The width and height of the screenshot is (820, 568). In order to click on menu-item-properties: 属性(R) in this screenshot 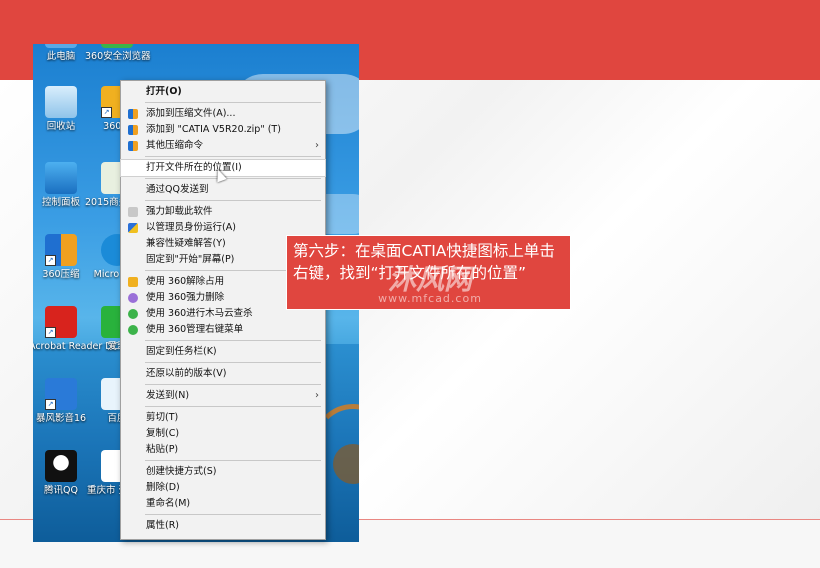, I will do `click(223, 526)`.